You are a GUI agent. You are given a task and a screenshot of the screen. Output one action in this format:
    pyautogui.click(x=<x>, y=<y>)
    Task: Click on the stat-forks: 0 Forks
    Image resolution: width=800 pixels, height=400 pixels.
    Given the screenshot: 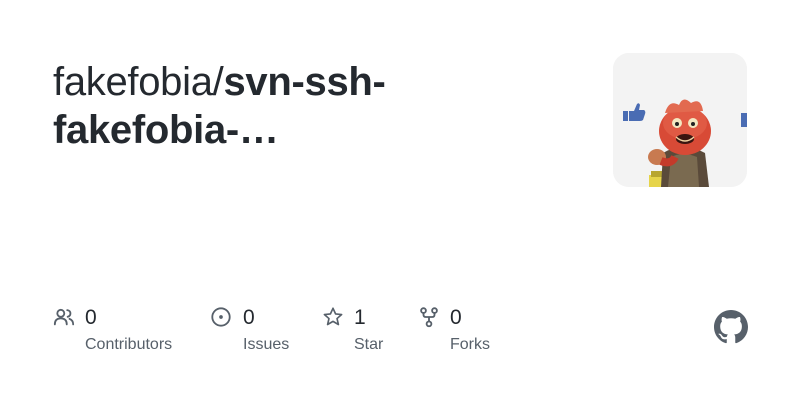 What is the action you would take?
    pyautogui.click(x=468, y=333)
    